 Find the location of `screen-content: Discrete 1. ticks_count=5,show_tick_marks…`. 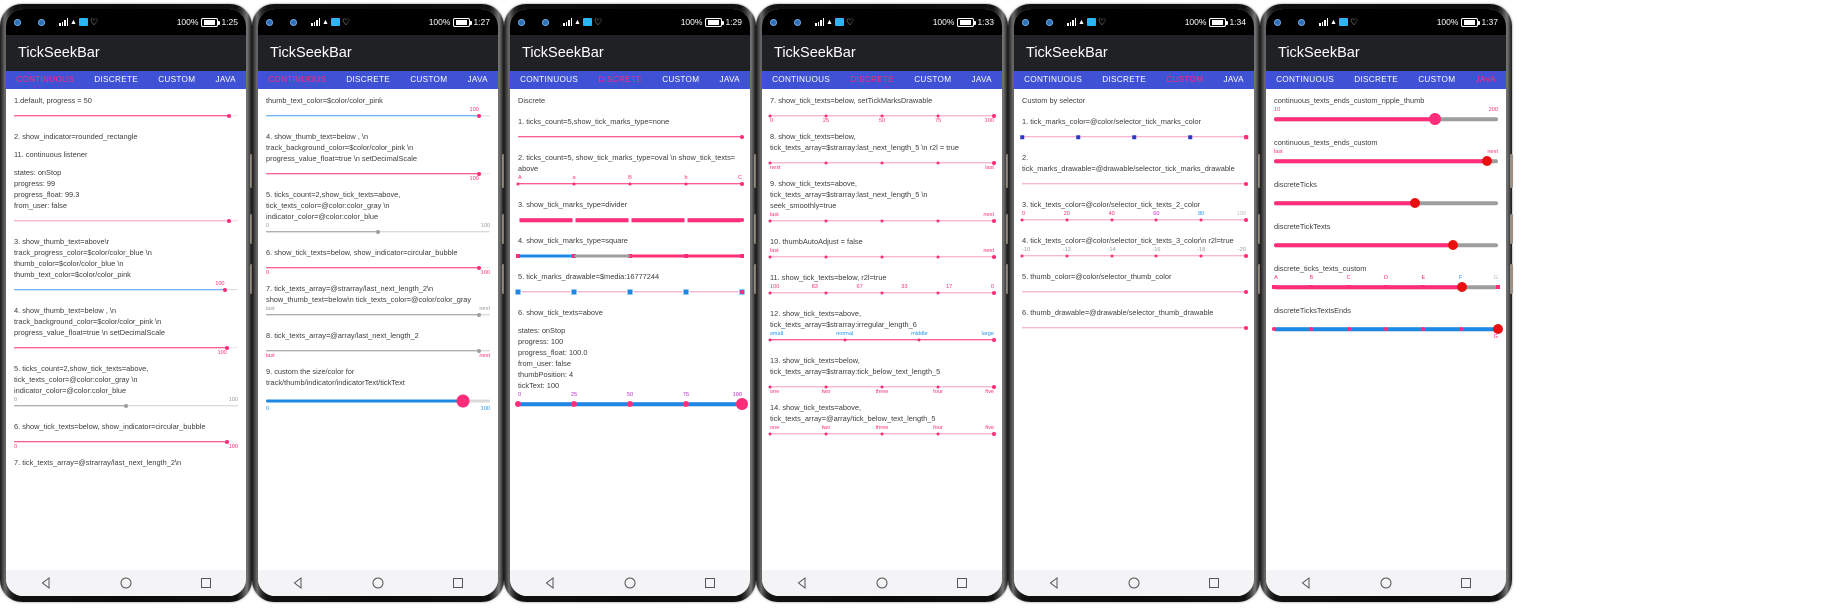

screen-content: Discrete 1. ticks_count=5,show_tick_marks… is located at coordinates (630, 329).